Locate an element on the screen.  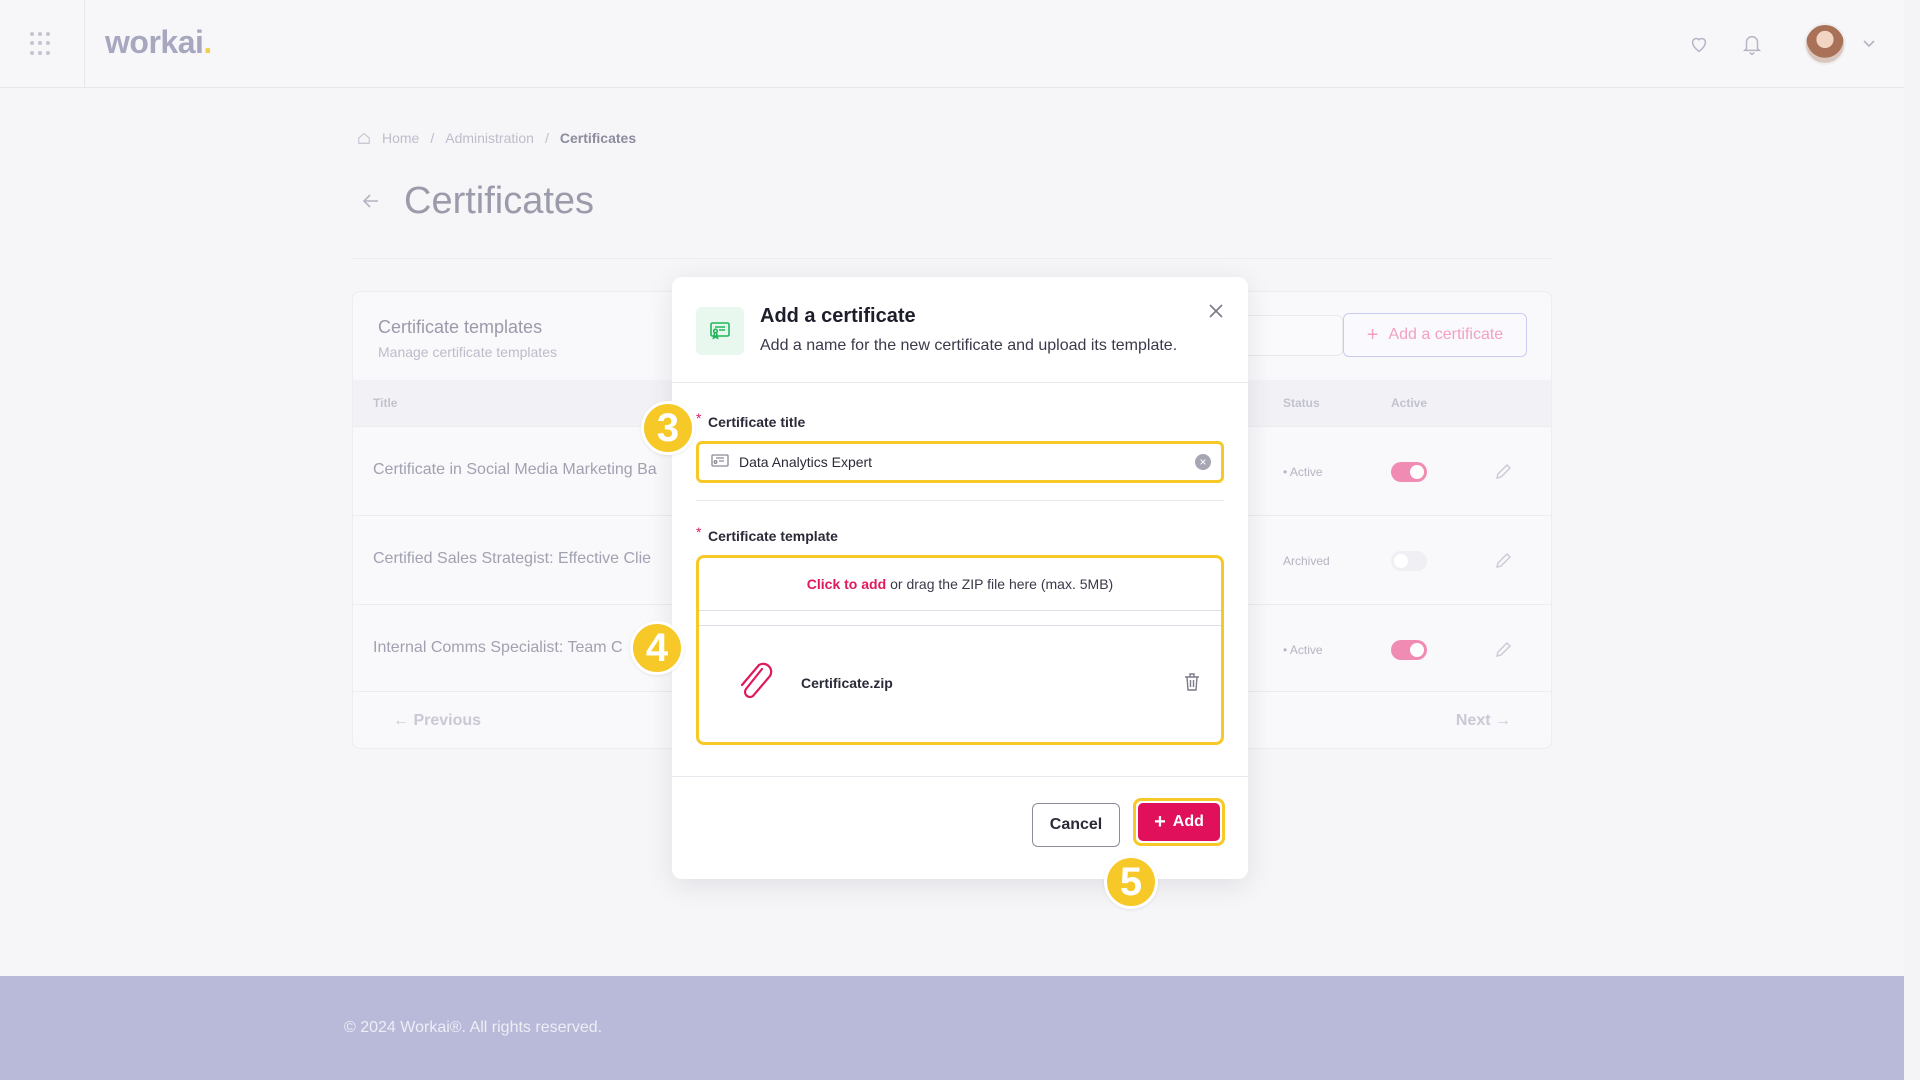
trash-icon is located at coordinates (1192, 682).